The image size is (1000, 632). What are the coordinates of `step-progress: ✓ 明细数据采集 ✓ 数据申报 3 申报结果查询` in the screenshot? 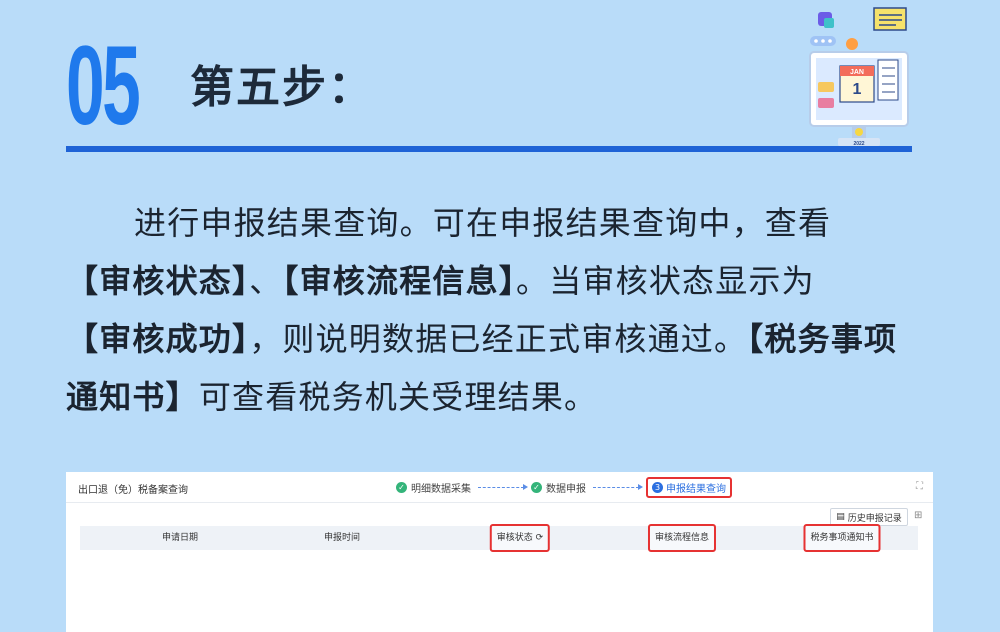 It's located at (564, 487).